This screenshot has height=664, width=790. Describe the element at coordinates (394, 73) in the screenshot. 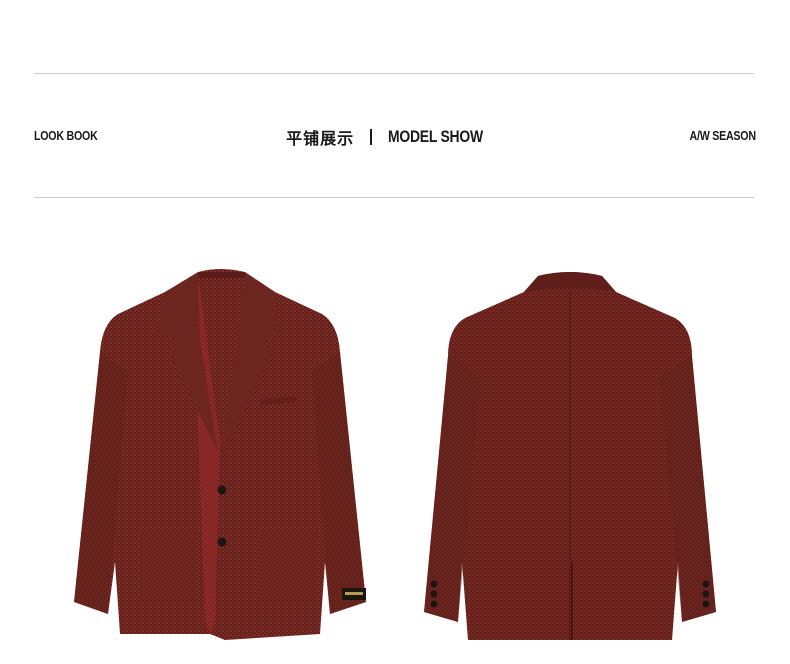

I see `top-divider` at that location.